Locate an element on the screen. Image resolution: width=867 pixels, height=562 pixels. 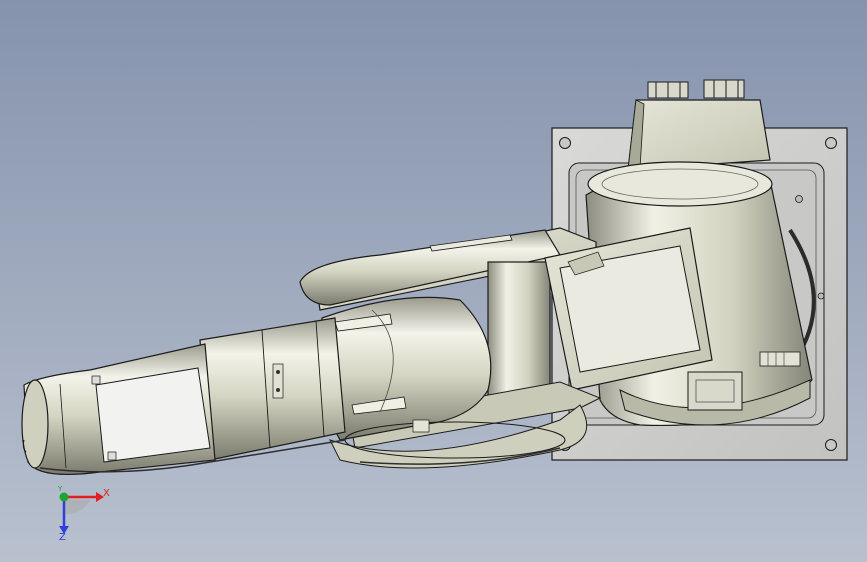
axis-triad is located at coordinates (81, 513).